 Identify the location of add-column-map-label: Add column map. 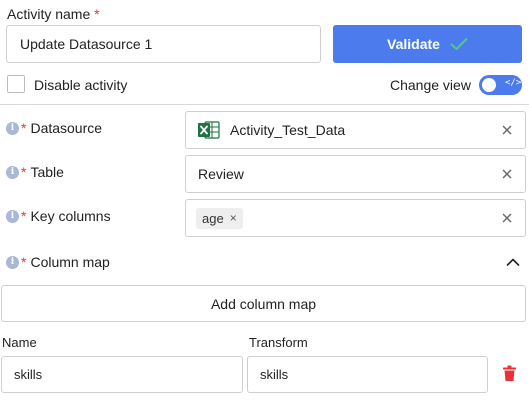
(263, 303).